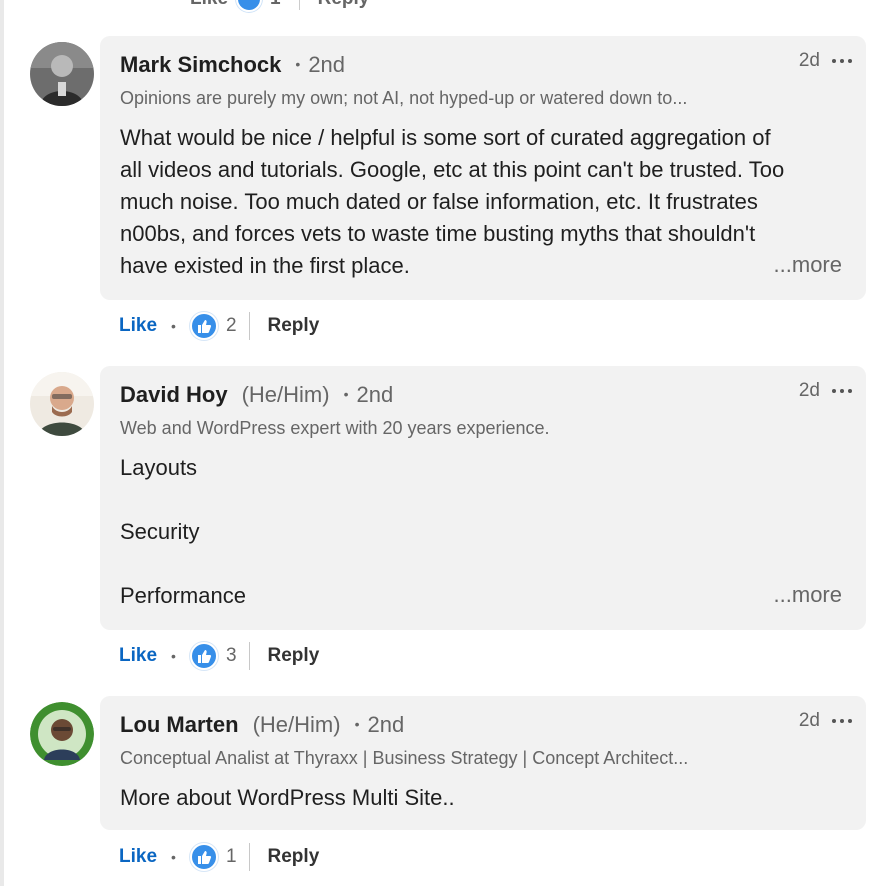 This screenshot has height=886, width=892. What do you see at coordinates (183, 595) in the screenshot?
I see `comment-line: Performance` at bounding box center [183, 595].